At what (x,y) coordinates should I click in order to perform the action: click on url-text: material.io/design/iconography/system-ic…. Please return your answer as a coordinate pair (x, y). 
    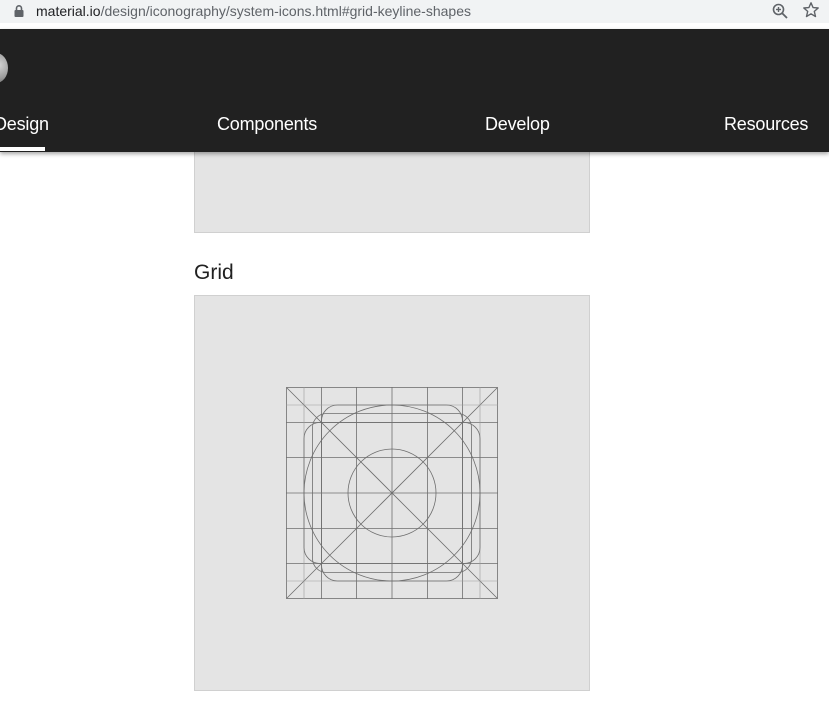
    Looking at the image, I should click on (253, 11).